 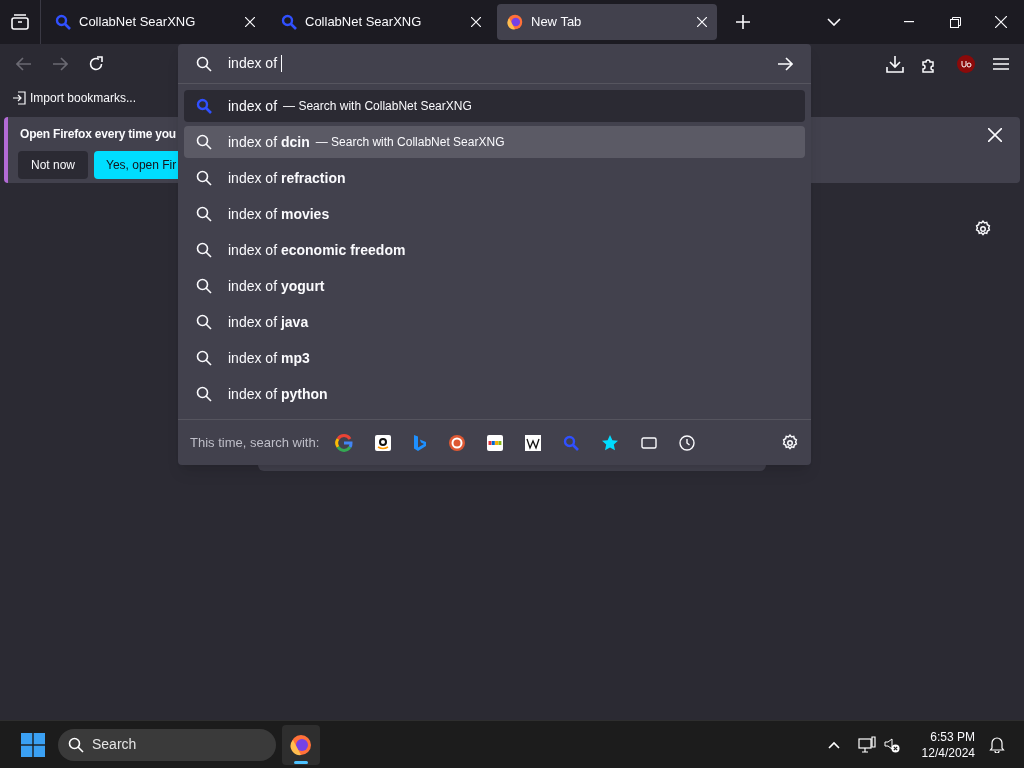 I want to click on suggestion-row: index of mp3, so click(x=494, y=358).